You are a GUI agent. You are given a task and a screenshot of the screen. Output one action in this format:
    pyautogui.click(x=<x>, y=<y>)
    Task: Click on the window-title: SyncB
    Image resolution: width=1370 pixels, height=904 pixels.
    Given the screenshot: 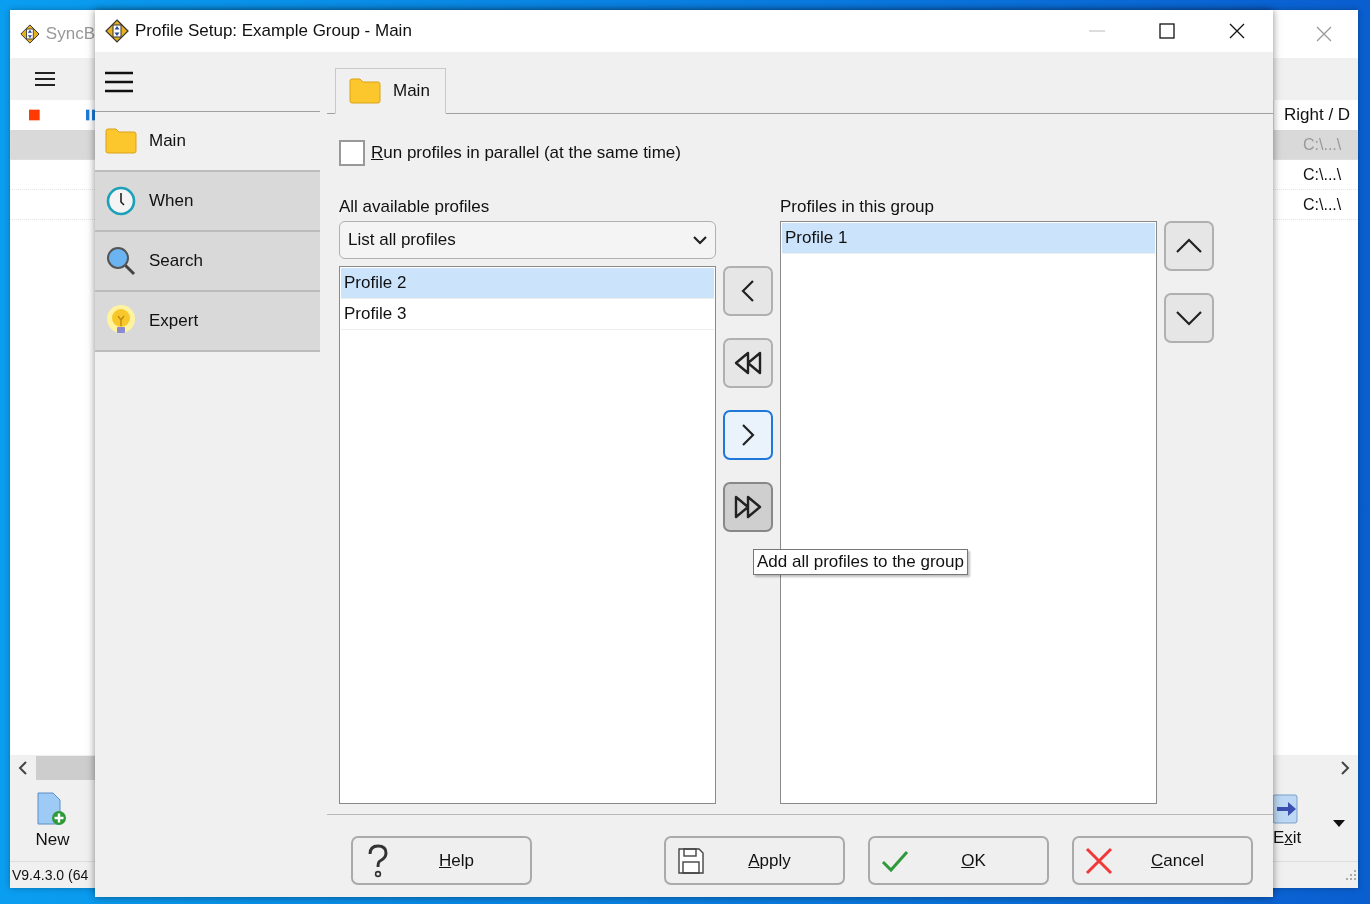 What is the action you would take?
    pyautogui.click(x=70, y=34)
    